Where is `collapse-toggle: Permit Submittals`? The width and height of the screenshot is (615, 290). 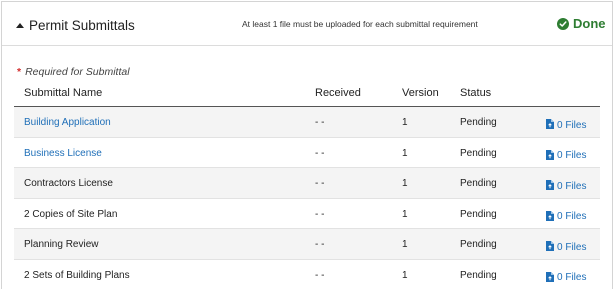 collapse-toggle: Permit Submittals is located at coordinates (75, 25).